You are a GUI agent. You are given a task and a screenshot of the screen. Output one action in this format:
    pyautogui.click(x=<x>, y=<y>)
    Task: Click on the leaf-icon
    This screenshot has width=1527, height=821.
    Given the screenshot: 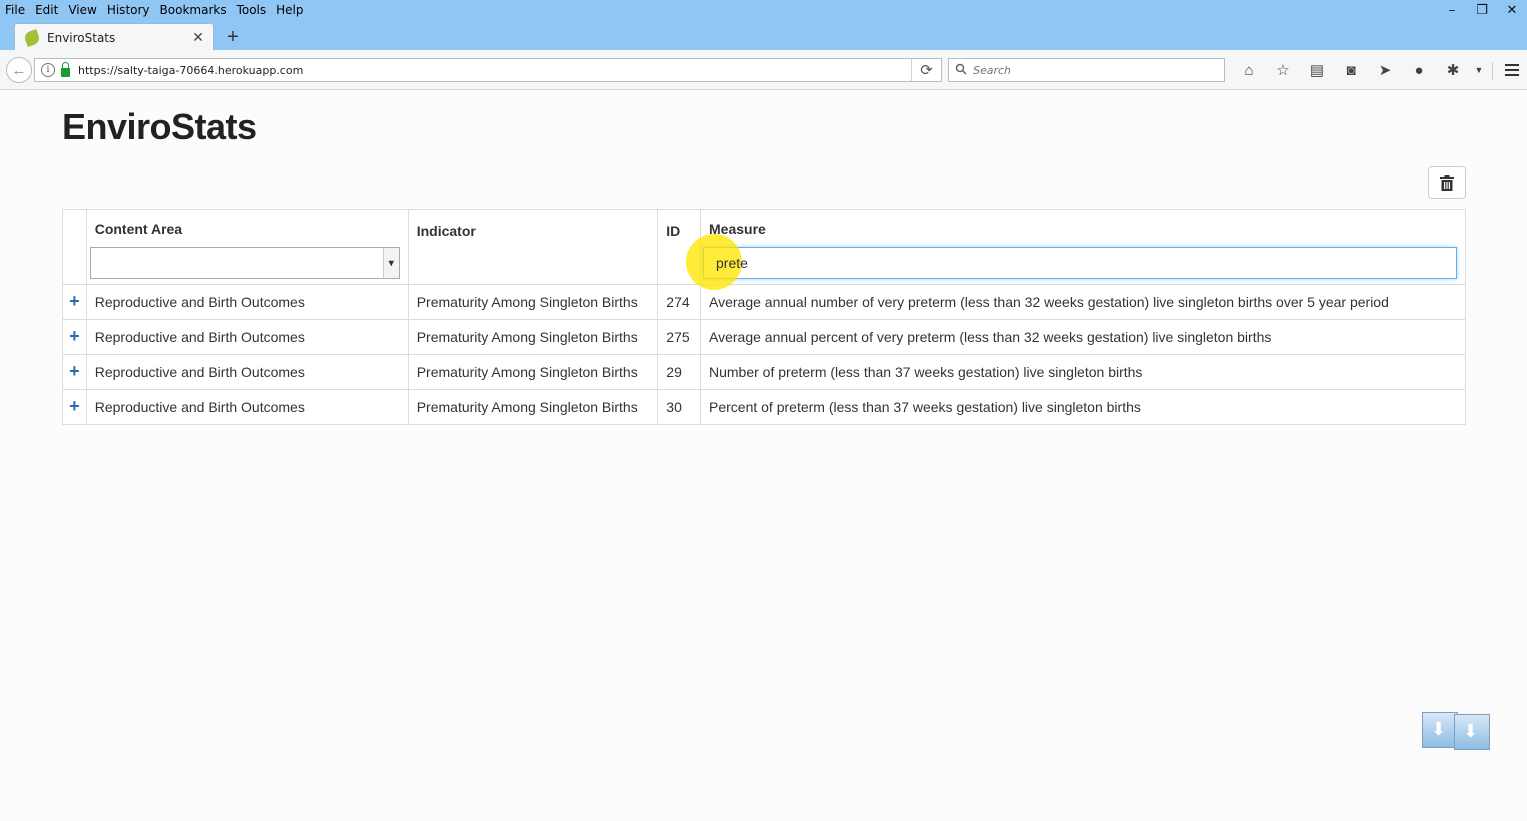 What is the action you would take?
    pyautogui.click(x=32, y=37)
    